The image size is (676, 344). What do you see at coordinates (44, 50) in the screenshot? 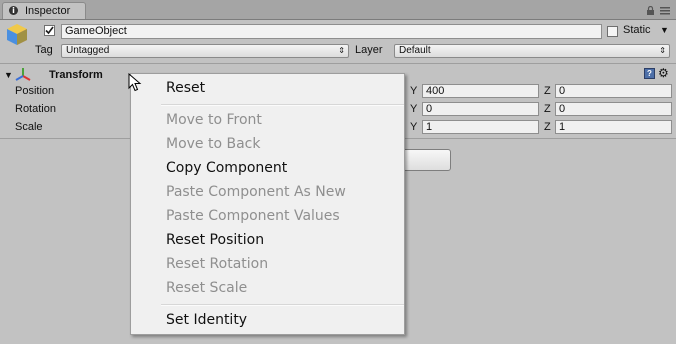
I see `tag-label: Tag` at bounding box center [44, 50].